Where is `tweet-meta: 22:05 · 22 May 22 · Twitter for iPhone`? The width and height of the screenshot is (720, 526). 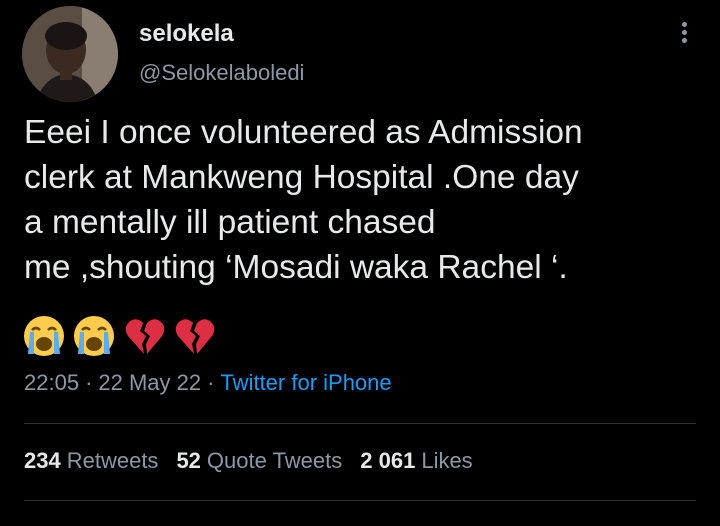
tweet-meta: 22:05 · 22 May 22 · Twitter for iPhone is located at coordinates (208, 383).